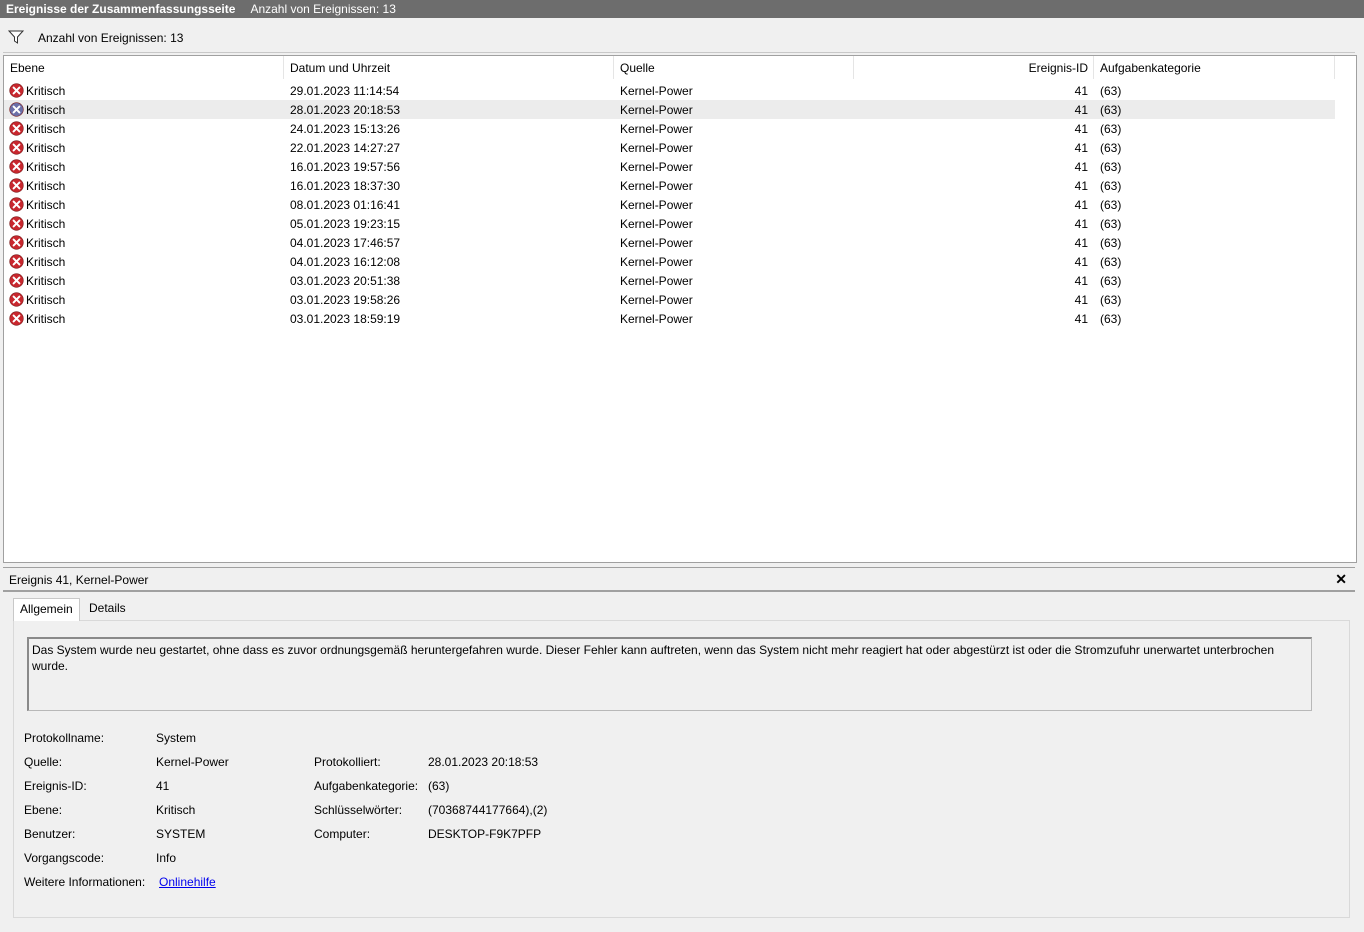  I want to click on value-log-name: System, so click(176, 738).